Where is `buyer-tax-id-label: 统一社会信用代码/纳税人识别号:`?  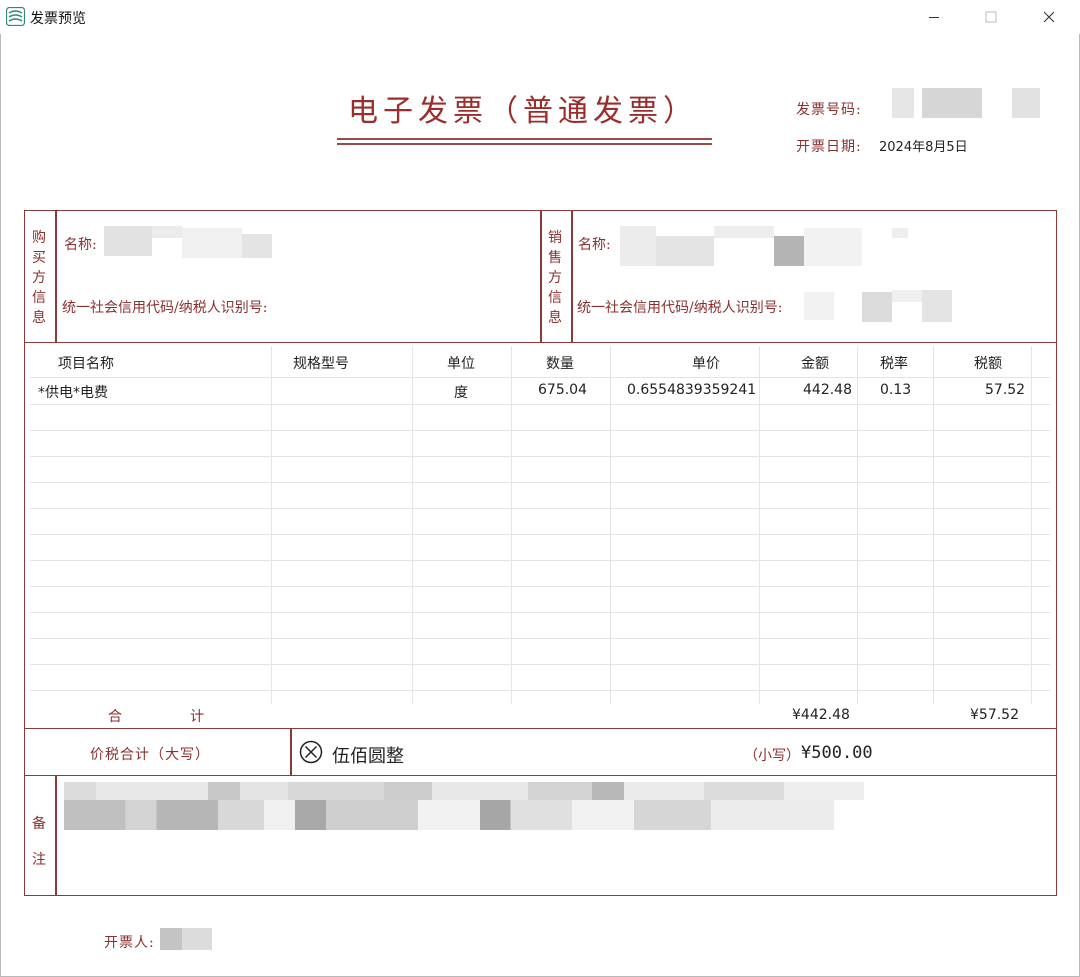 buyer-tax-id-label: 统一社会信用代码/纳税人识别号: is located at coordinates (165, 308).